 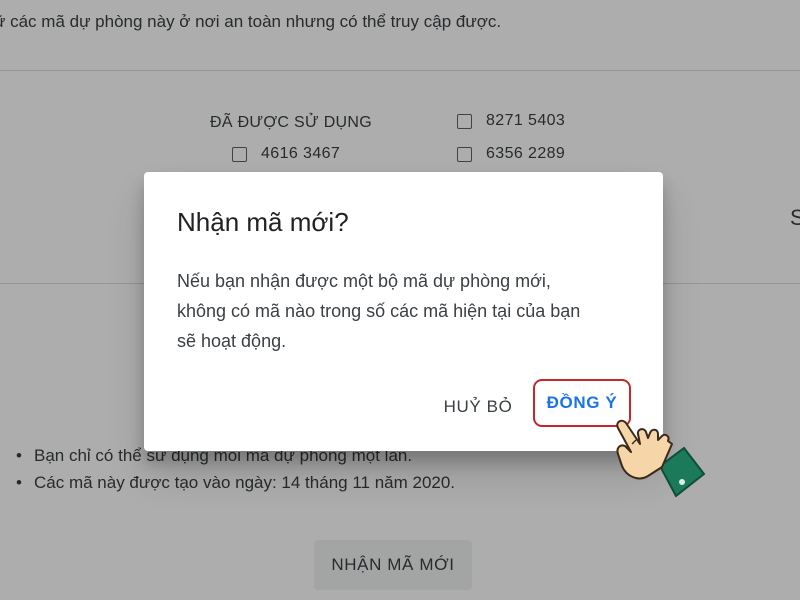 What do you see at coordinates (263, 222) in the screenshot?
I see `dialog-title: Nhận mã mới?` at bounding box center [263, 222].